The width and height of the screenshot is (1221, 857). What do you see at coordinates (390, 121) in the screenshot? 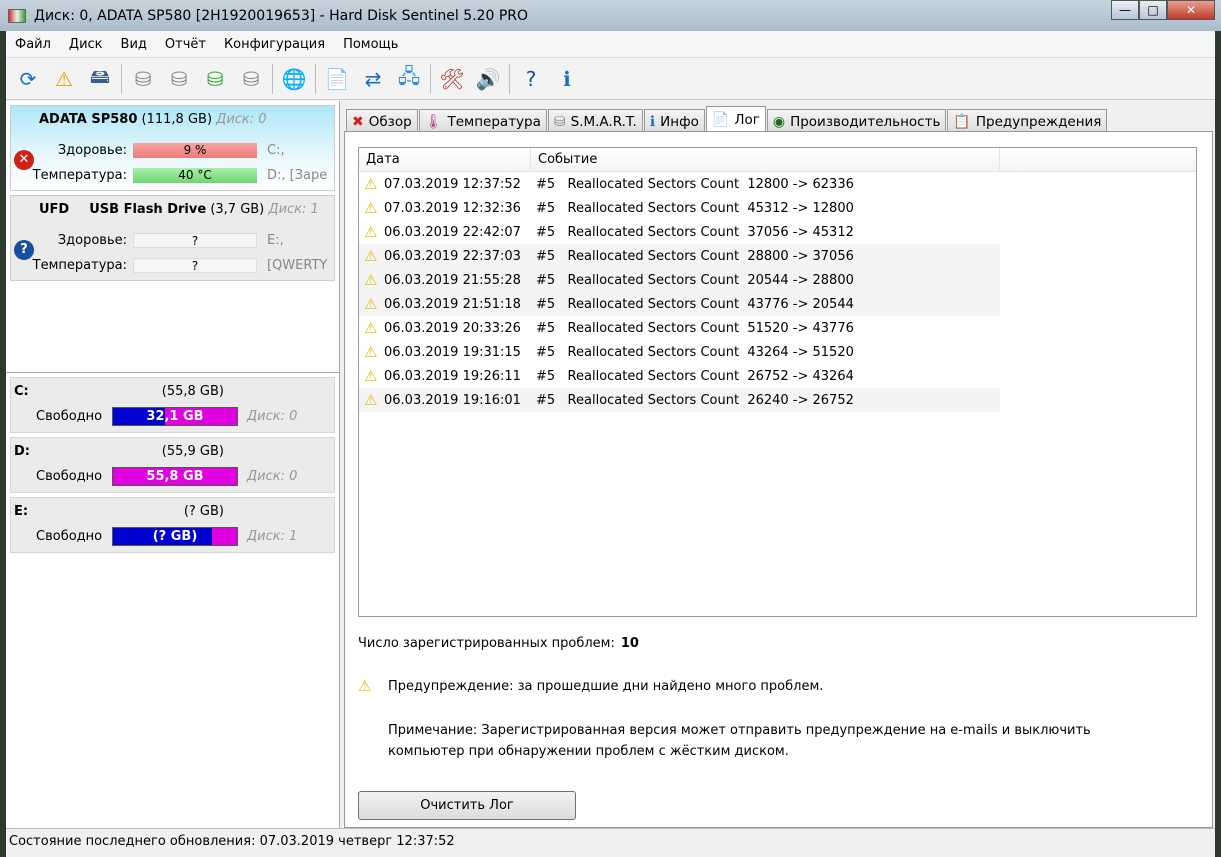
I see `tab-label: Обзор` at bounding box center [390, 121].